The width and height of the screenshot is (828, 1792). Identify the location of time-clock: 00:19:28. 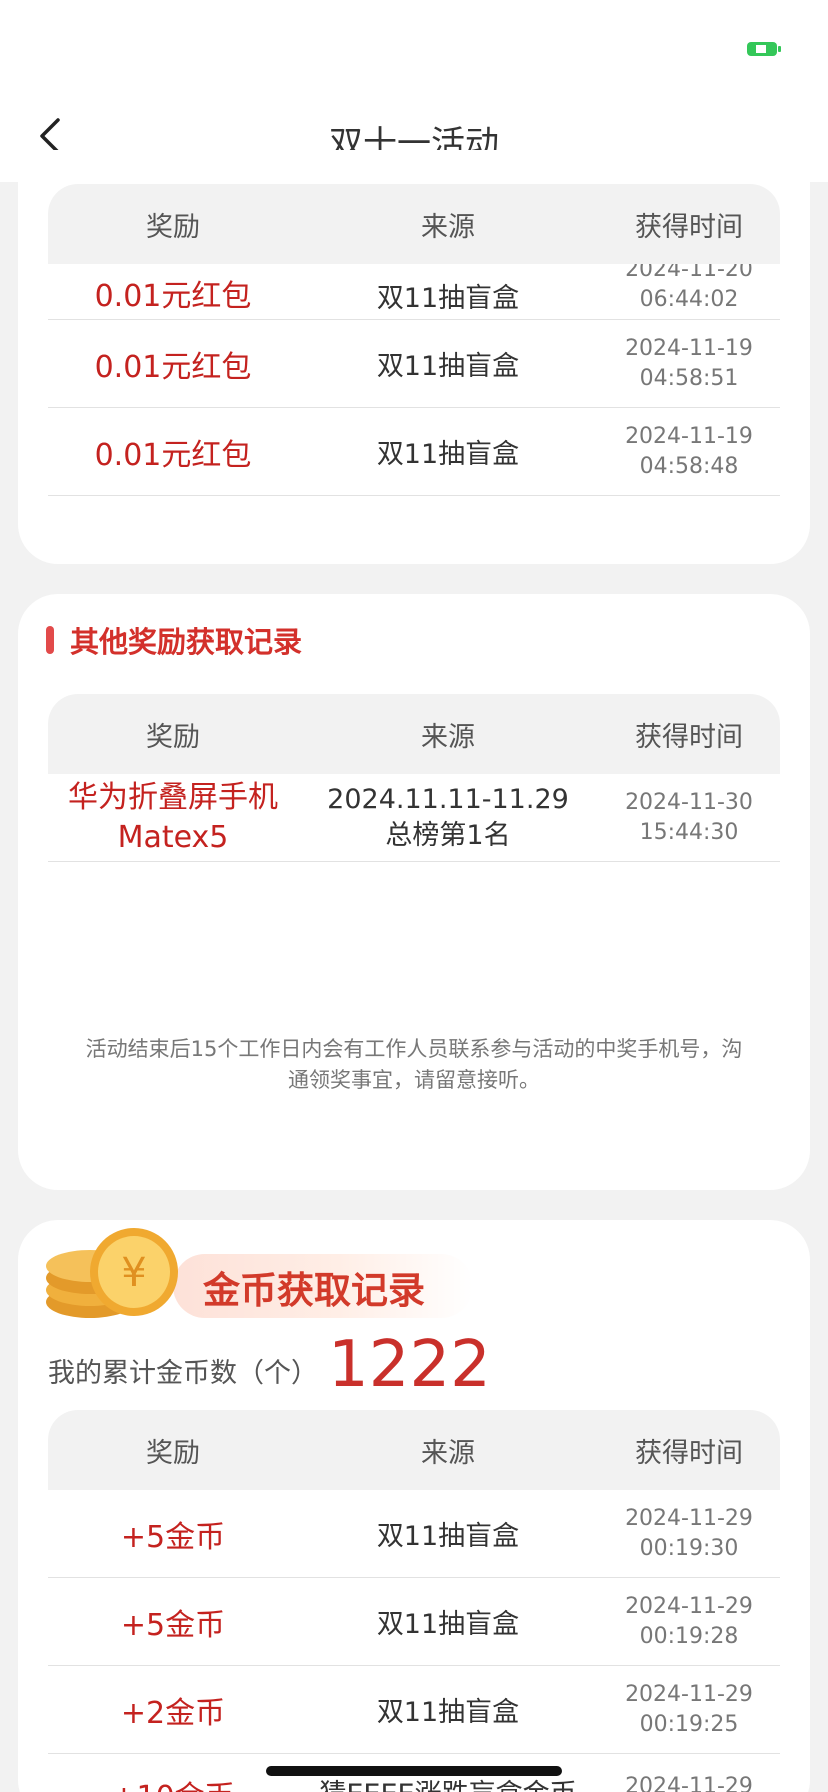
(689, 1636).